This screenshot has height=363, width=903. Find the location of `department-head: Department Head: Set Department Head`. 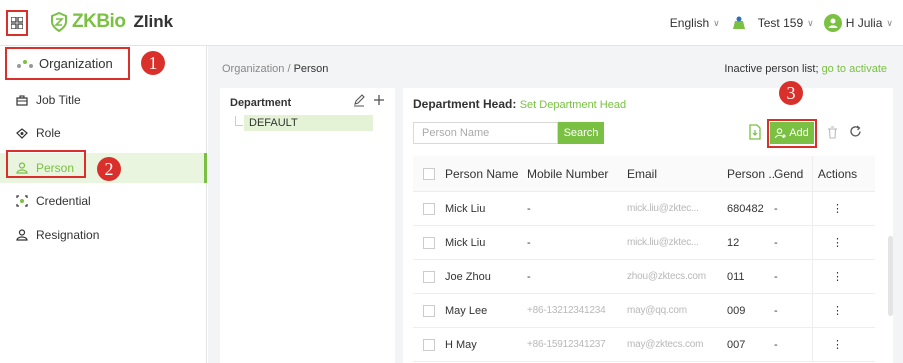

department-head: Department Head: Set Department Head is located at coordinates (519, 104).